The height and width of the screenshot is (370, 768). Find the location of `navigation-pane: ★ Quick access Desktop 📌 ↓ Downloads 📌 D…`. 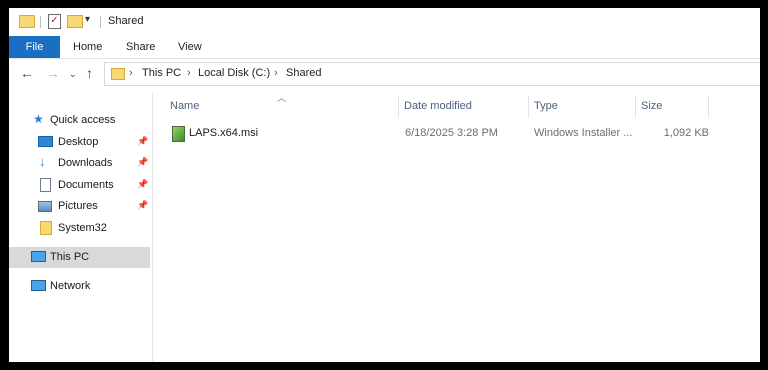

navigation-pane: ★ Quick access Desktop 📌 ↓ Downloads 📌 D… is located at coordinates (81, 227).